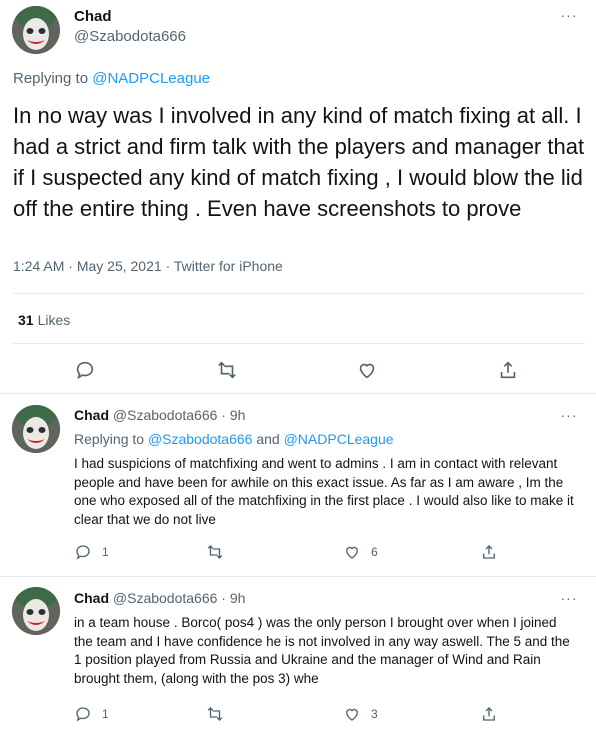 This screenshot has height=734, width=596. I want to click on likes-count: 31, so click(26, 320).